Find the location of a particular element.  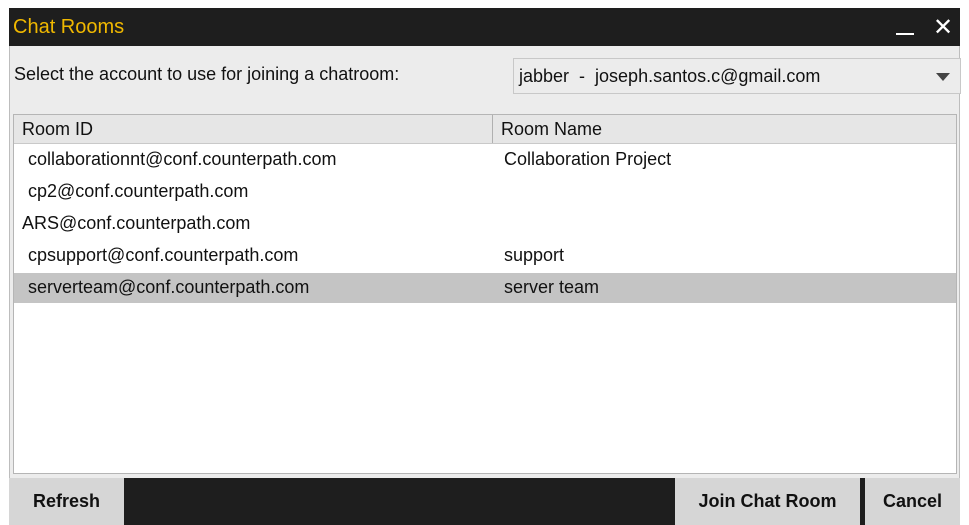

column-header-room-name: Room Name is located at coordinates (724, 129).